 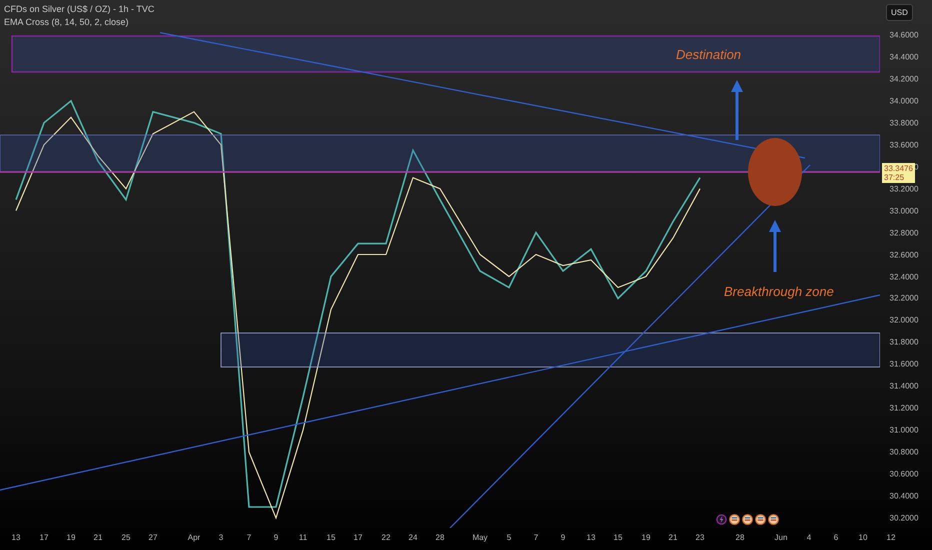 What do you see at coordinates (904, 408) in the screenshot?
I see `axis-label: 31.2000` at bounding box center [904, 408].